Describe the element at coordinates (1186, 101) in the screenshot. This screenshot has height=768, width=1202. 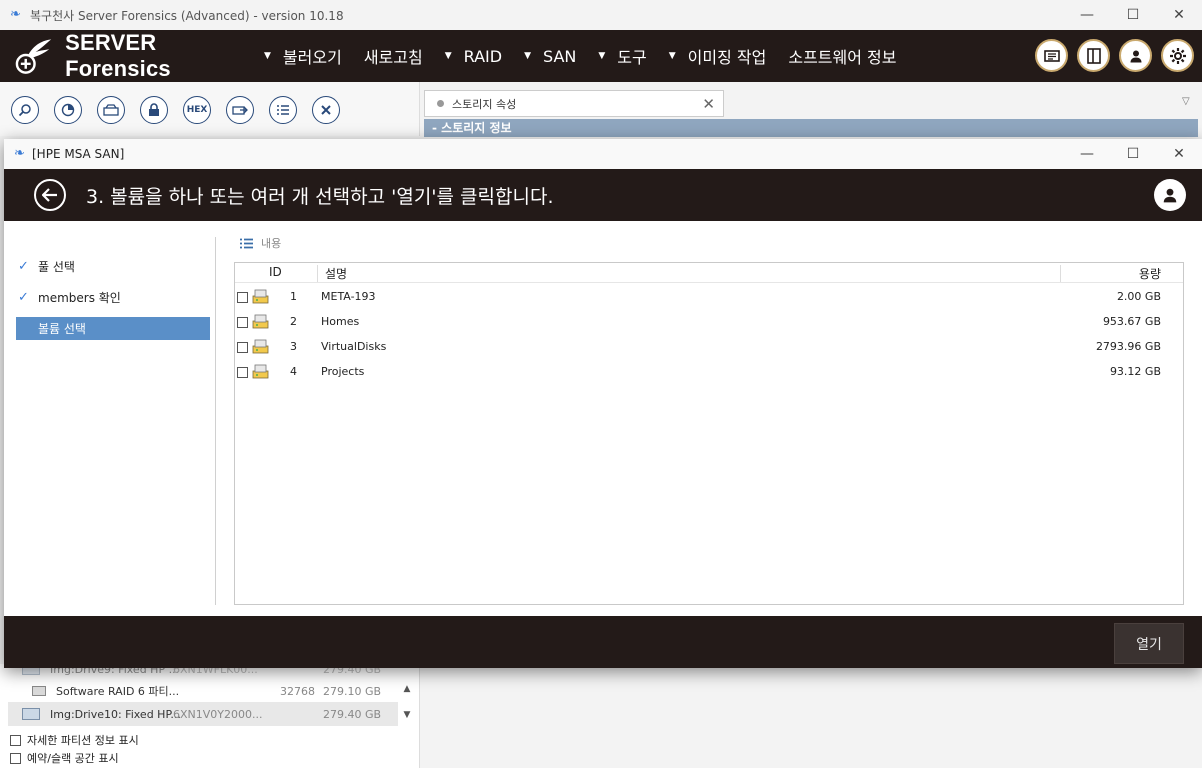
I see `tab-dropdown-icon: ▽` at that location.